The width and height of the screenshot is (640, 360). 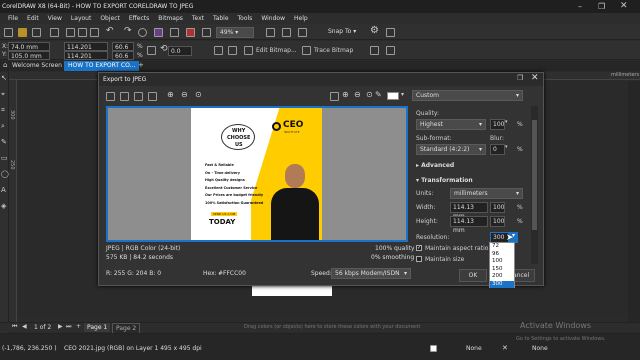 What do you see at coordinates (142, 32) in the screenshot?
I see `search-icon` at bounding box center [142, 32].